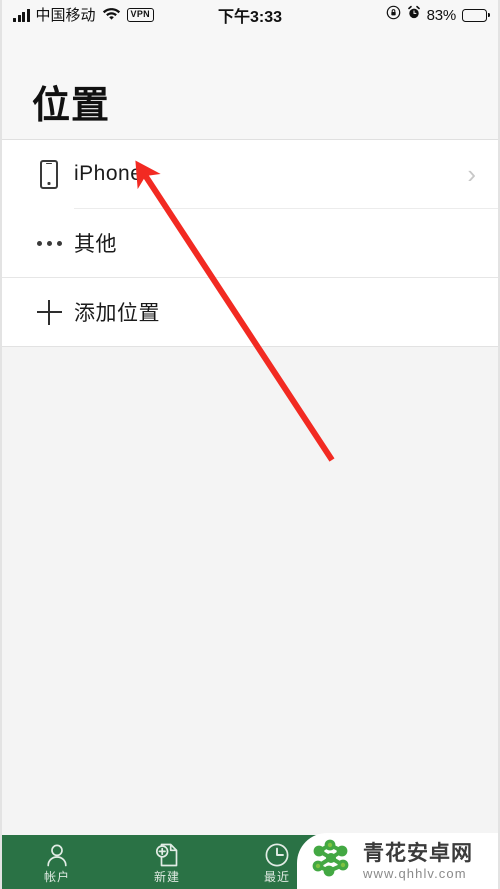  I want to click on list-bottom-border, so click(250, 346).